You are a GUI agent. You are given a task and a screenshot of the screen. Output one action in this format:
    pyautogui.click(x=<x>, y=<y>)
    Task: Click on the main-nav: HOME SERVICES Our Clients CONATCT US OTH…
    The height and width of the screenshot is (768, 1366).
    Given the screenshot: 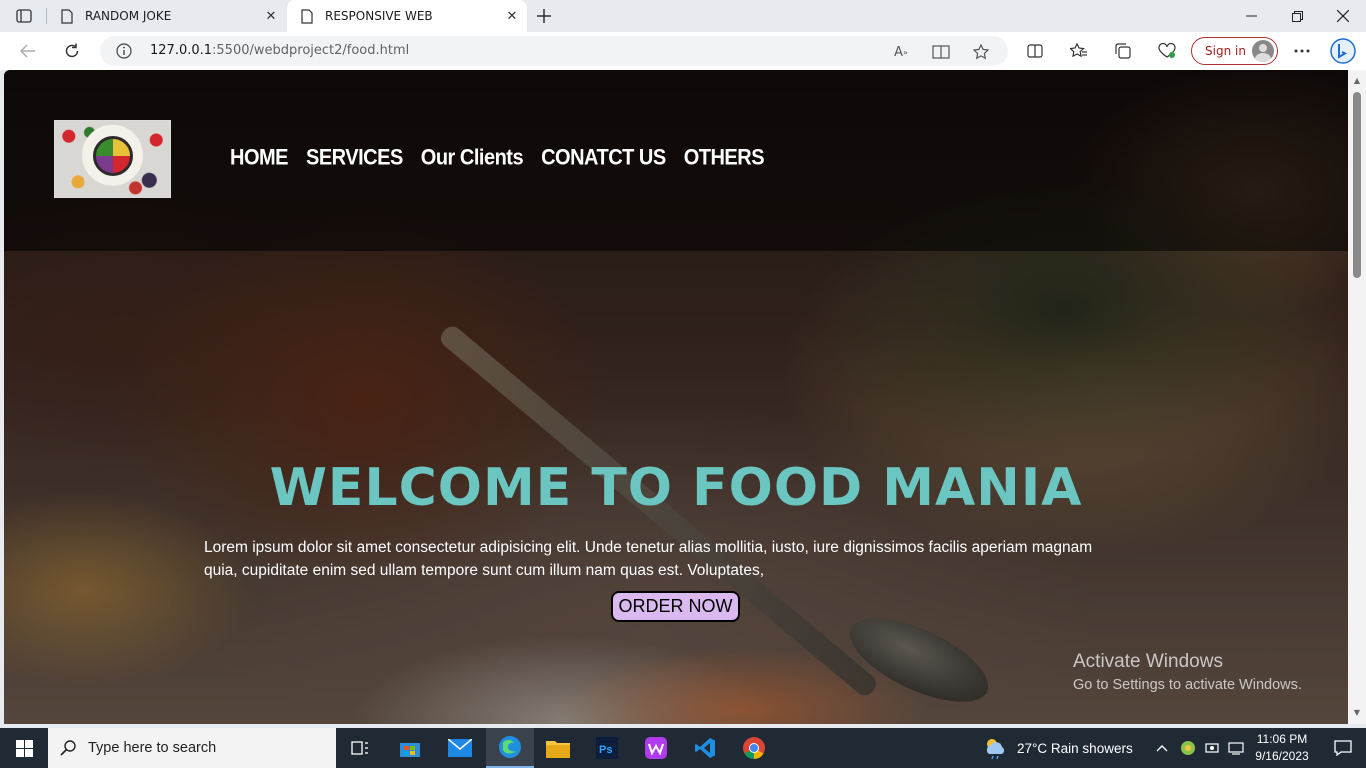 What is the action you would take?
    pyautogui.click(x=497, y=159)
    